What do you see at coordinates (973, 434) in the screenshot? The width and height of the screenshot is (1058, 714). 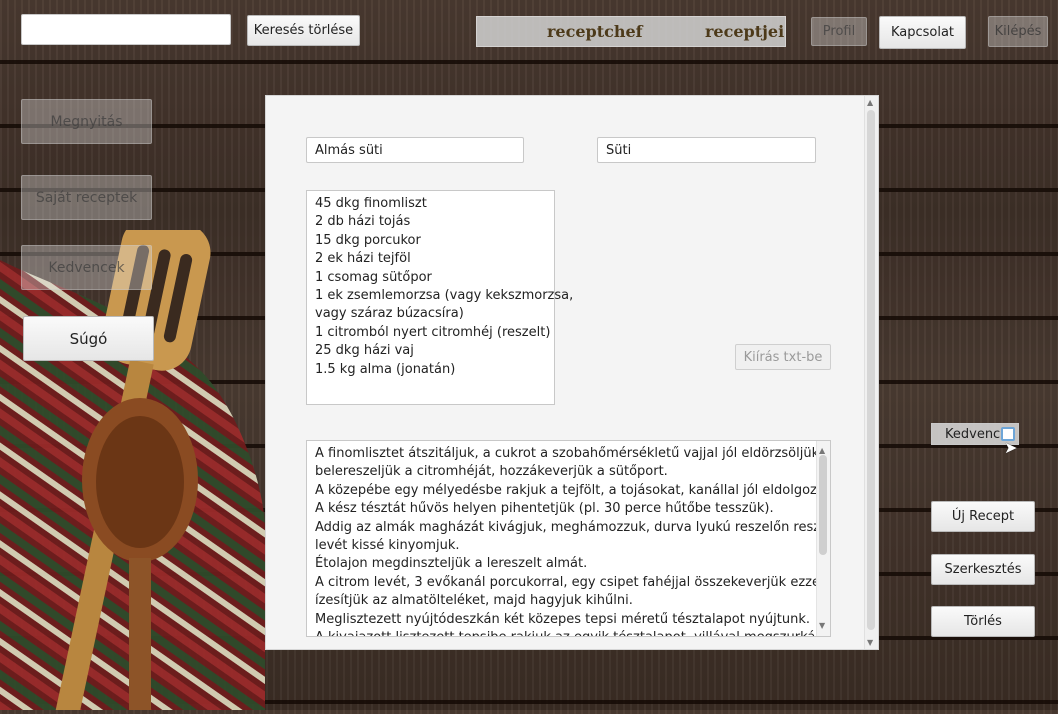 I see `favorite-label: Kedvenc` at bounding box center [973, 434].